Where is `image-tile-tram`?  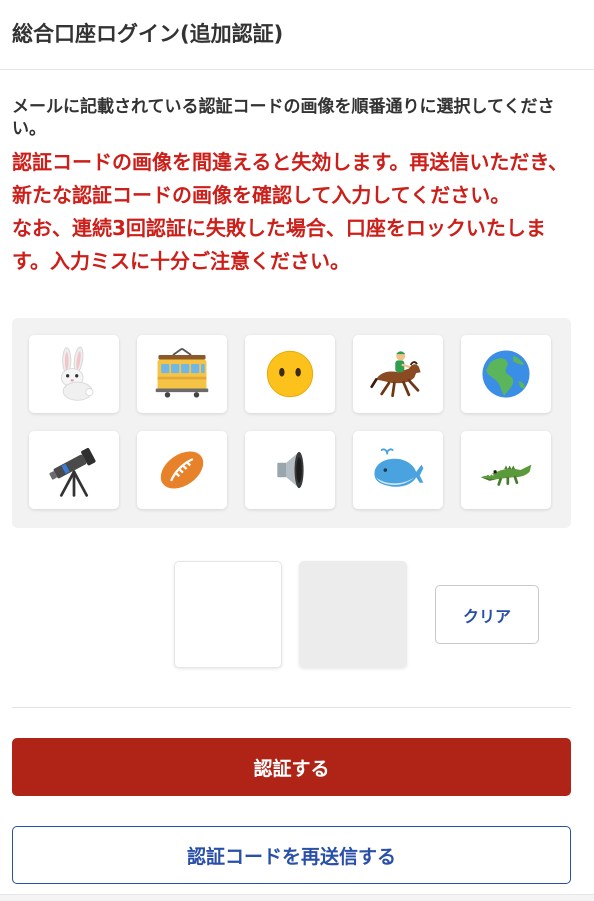
image-tile-tram is located at coordinates (182, 374).